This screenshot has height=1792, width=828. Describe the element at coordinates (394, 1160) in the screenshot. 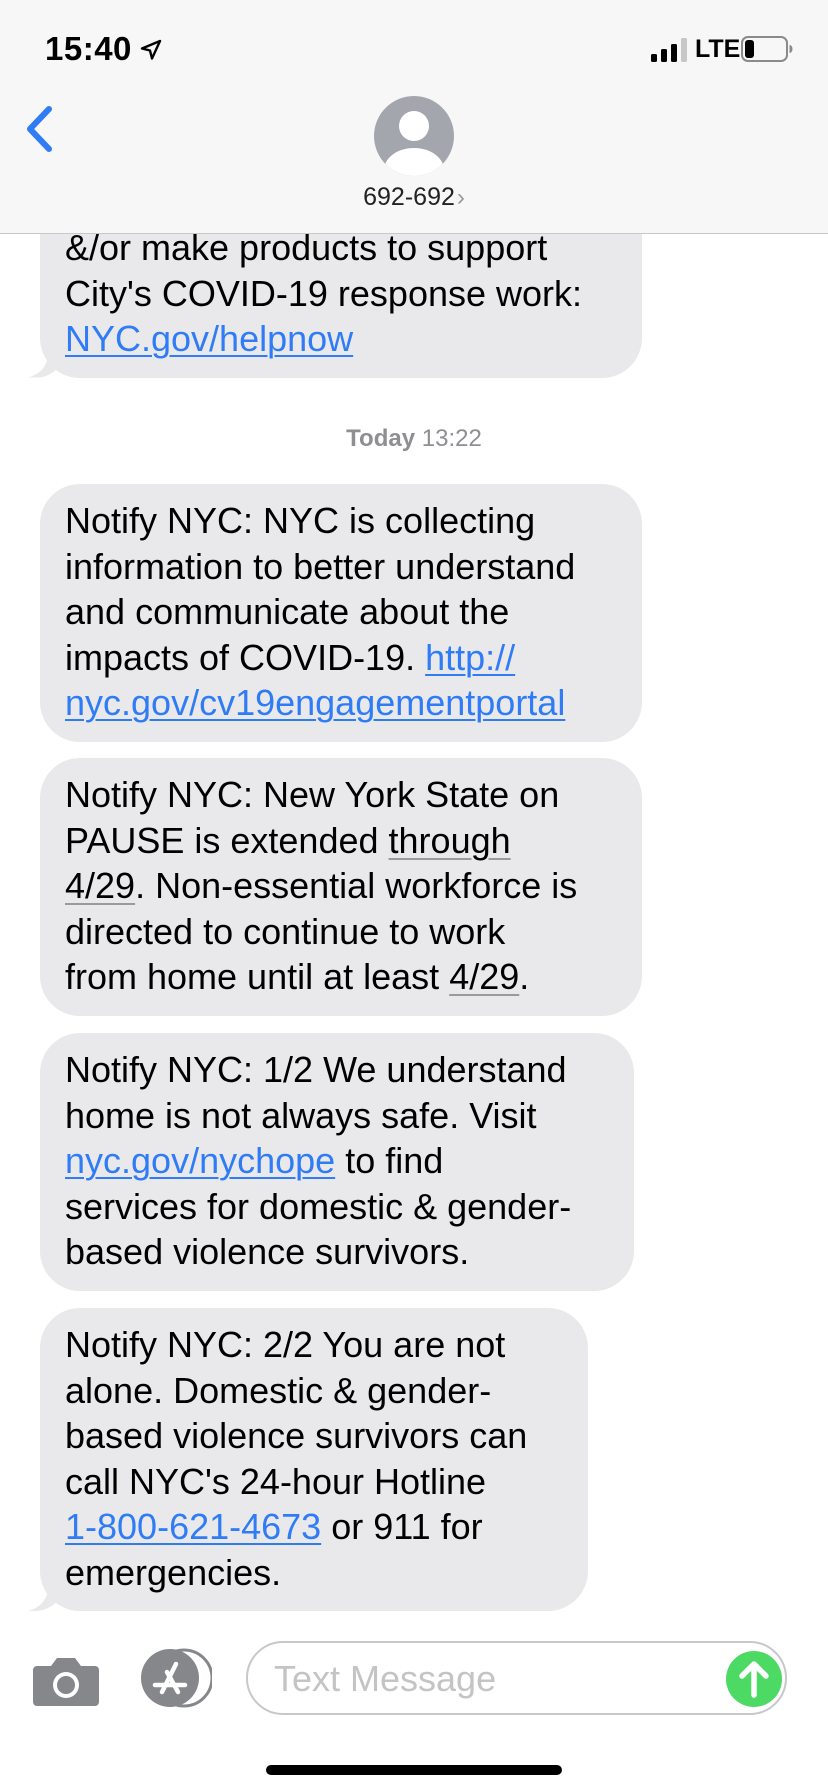

I see `message-line: to find` at that location.